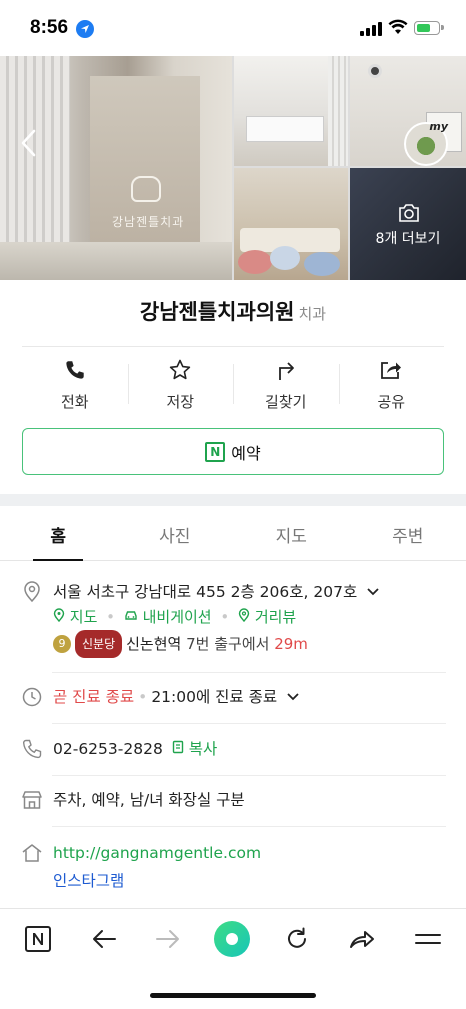  What do you see at coordinates (75, 370) in the screenshot?
I see `phone-icon` at bounding box center [75, 370].